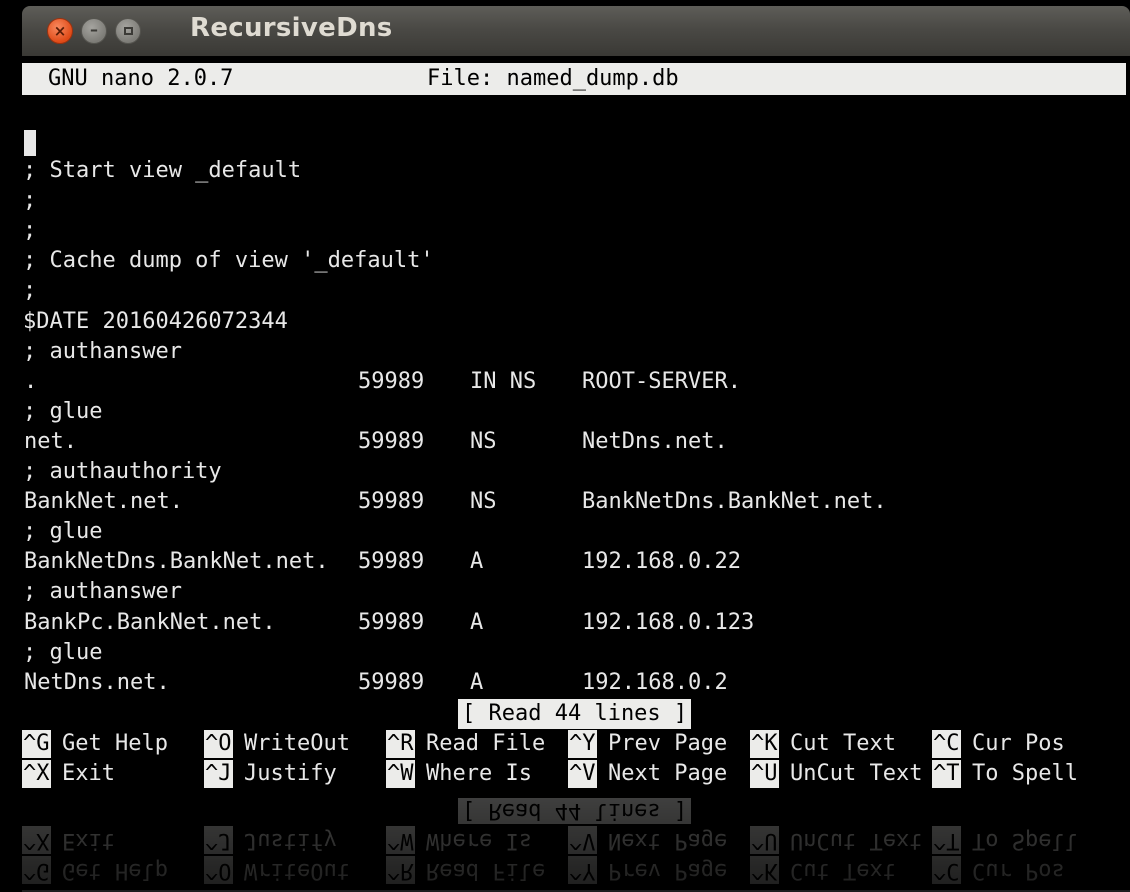 The image size is (1130, 892). Describe the element at coordinates (575, 811) in the screenshot. I see `reflected-status-message: [ Read 44 lines ]` at that location.